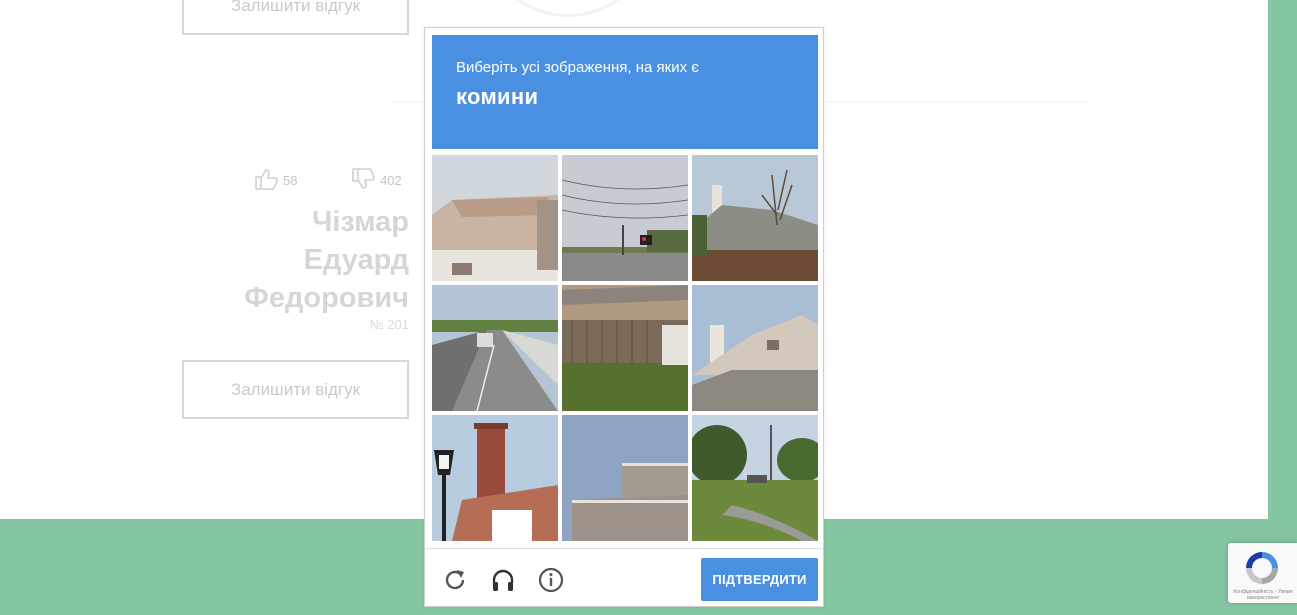  What do you see at coordinates (360, 222) in the screenshot?
I see `name-line: Чізмар` at bounding box center [360, 222].